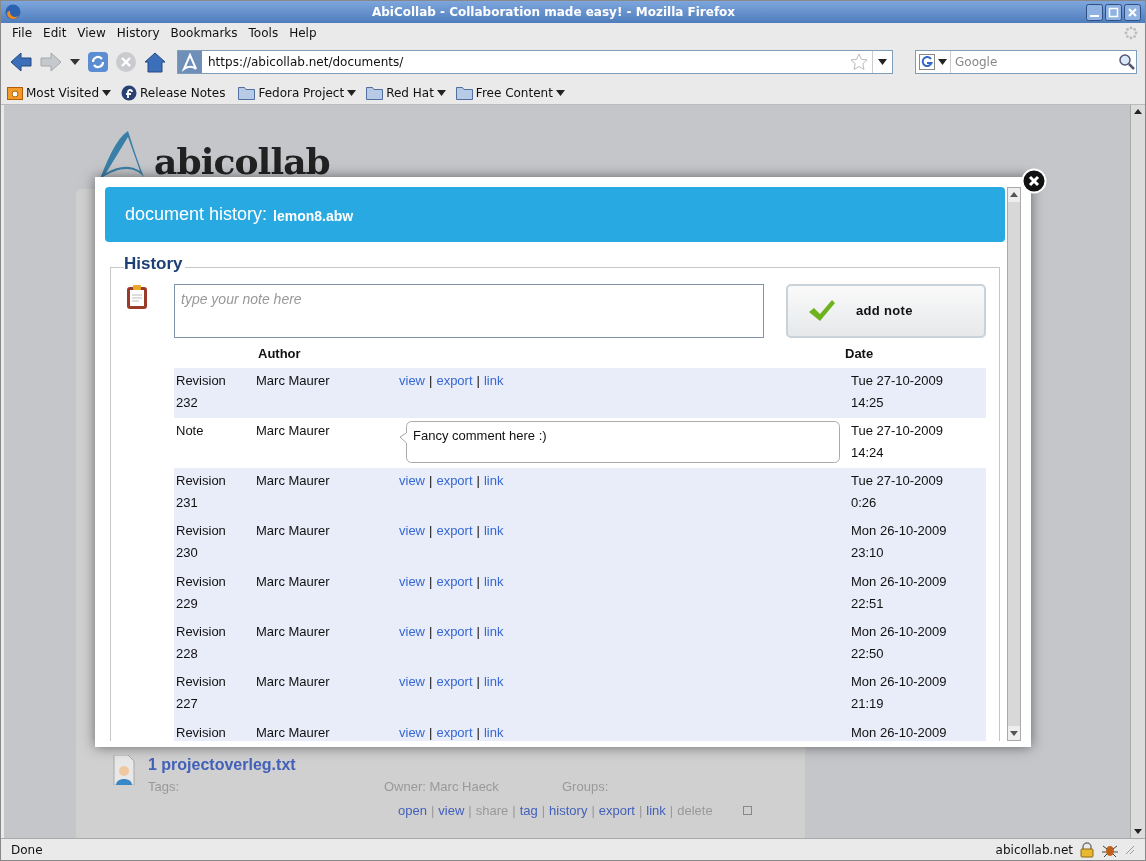  I want to click on menu-item: File, so click(22, 33).